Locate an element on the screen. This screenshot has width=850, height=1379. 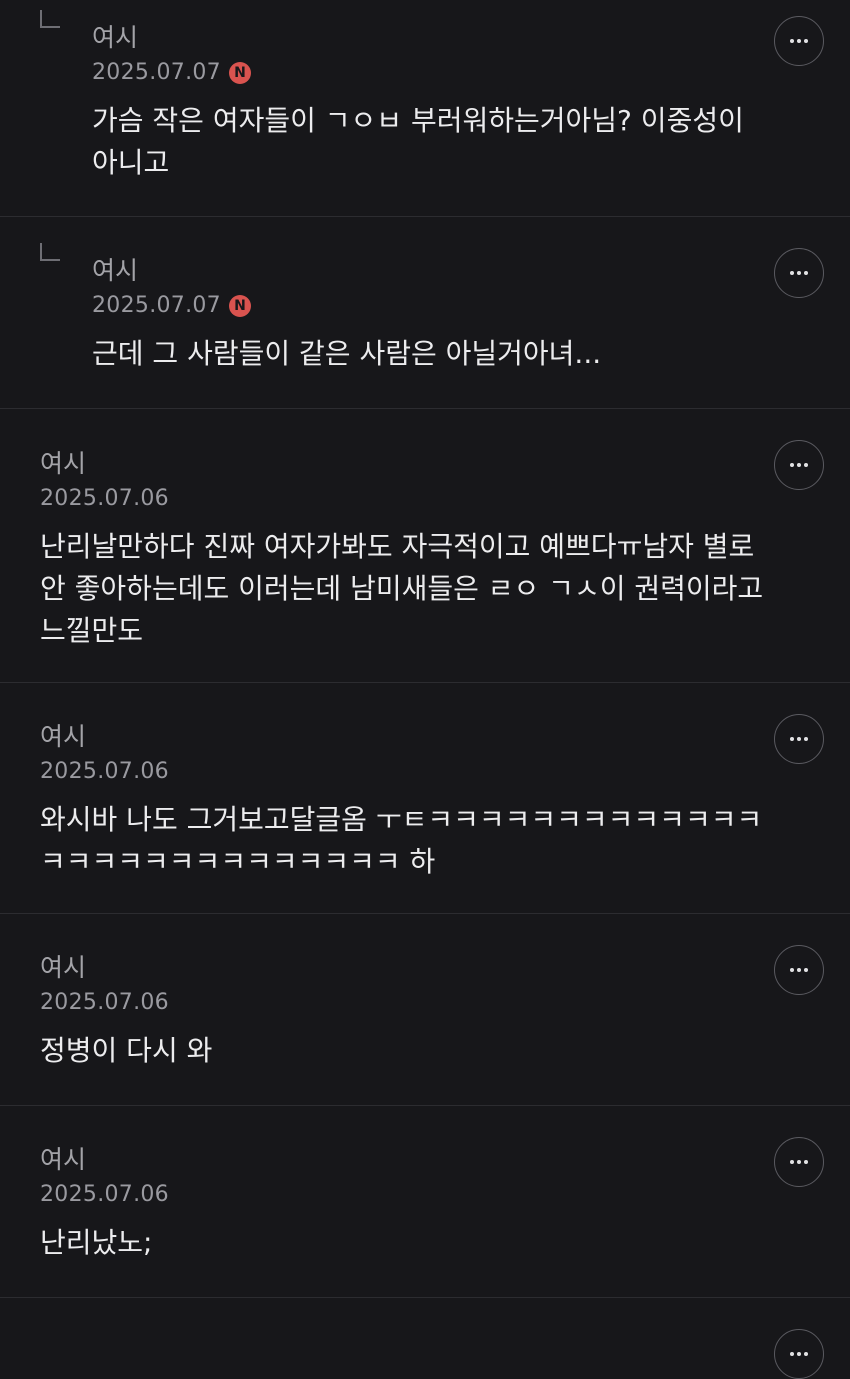
comment-item: 여시 2025.07.06 난리났노; is located at coordinates (425, 1202).